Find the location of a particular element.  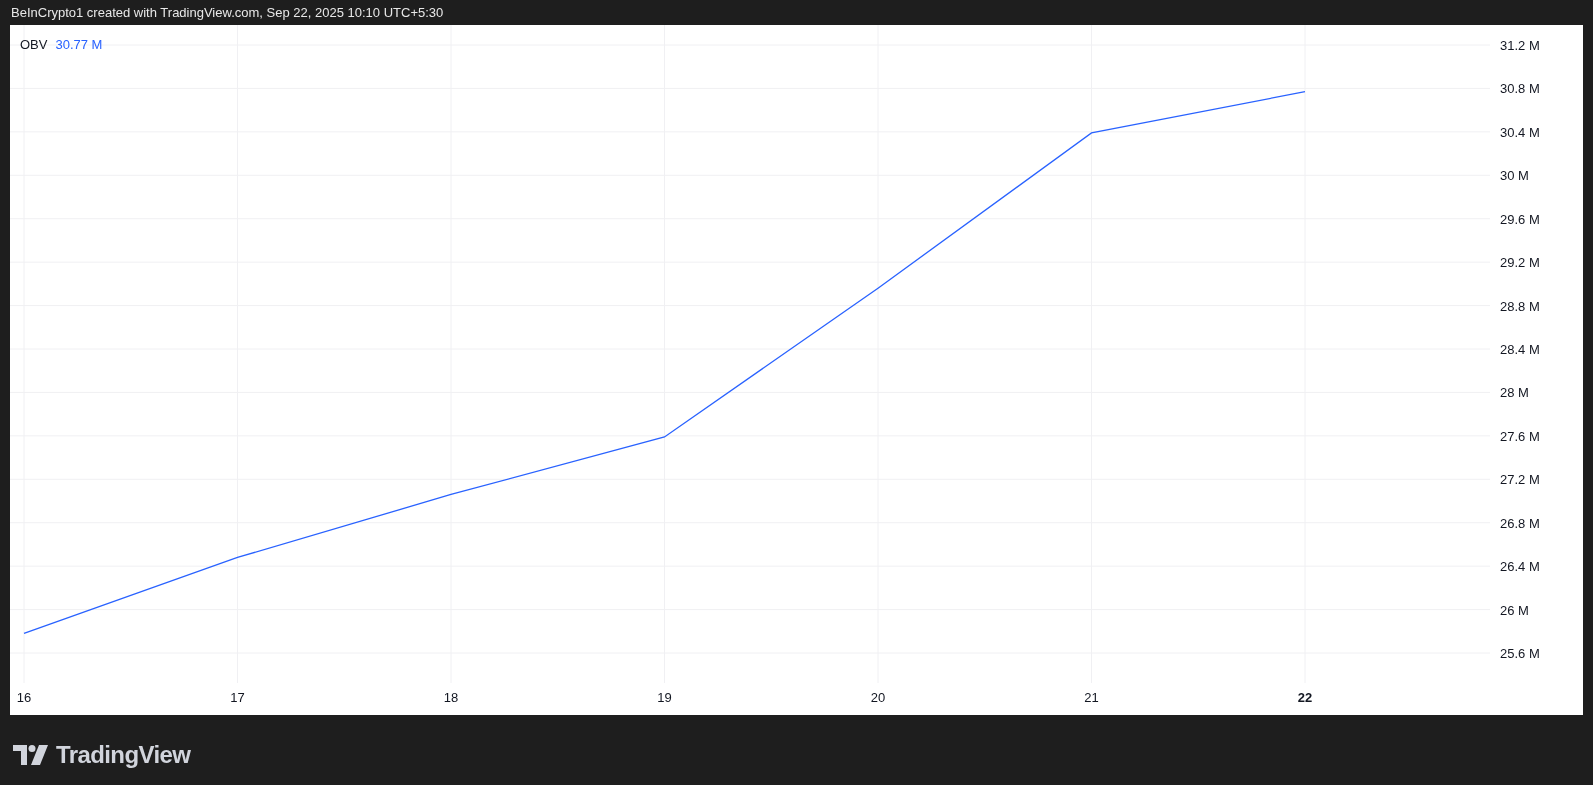

y-axis-label: 30 M is located at coordinates (1514, 176).